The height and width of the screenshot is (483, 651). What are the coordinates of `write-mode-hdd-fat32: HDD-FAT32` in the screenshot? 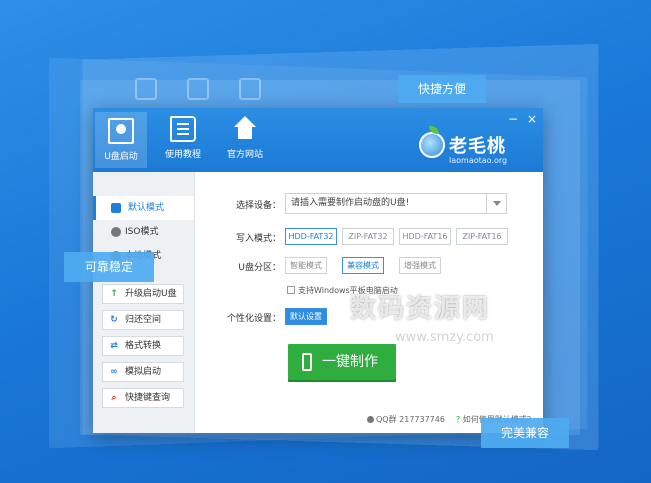 It's located at (311, 236).